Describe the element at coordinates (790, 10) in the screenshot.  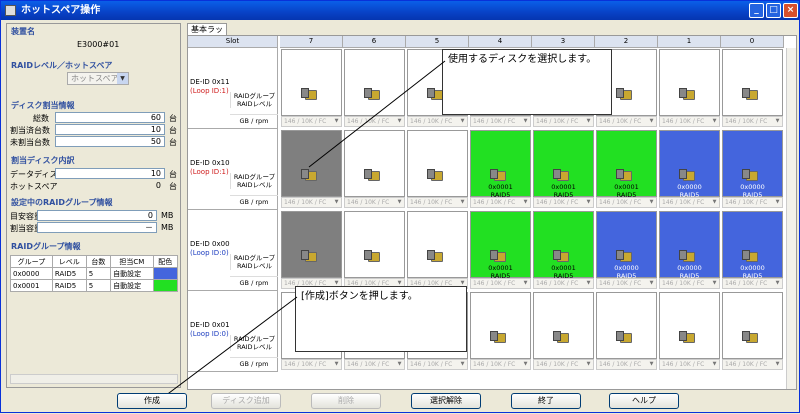
I see `close-icon: ×` at that location.